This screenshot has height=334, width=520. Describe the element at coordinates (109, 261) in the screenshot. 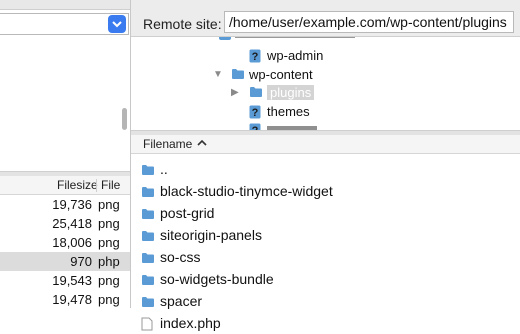

I see `file-type: php` at that location.